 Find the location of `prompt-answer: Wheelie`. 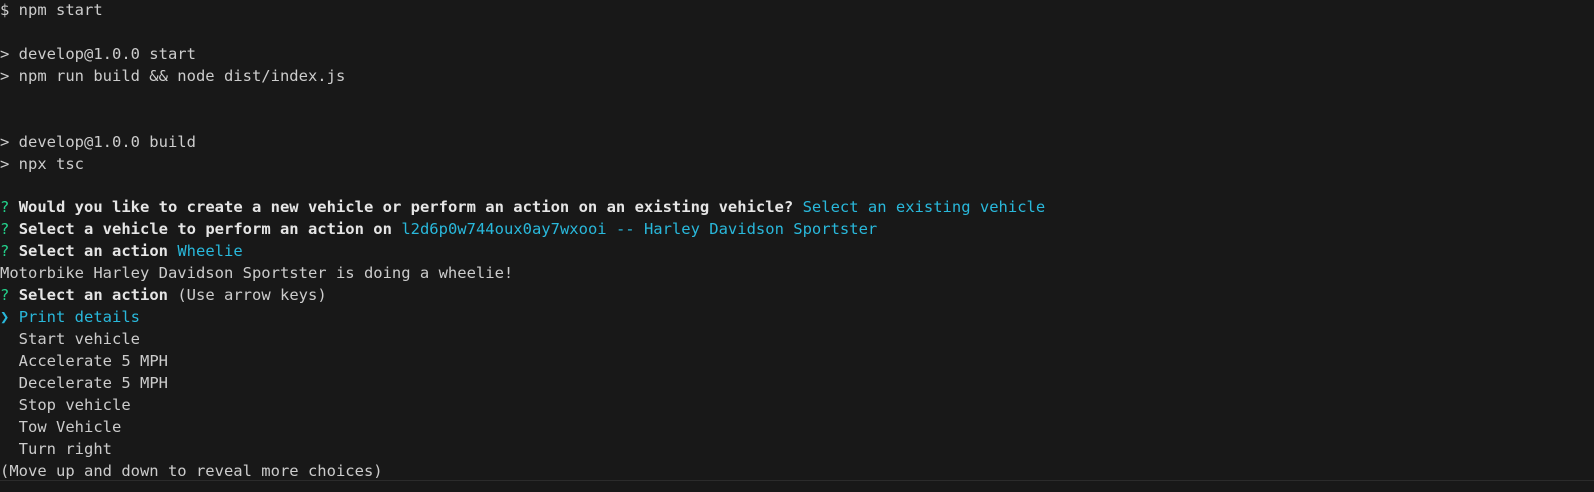

prompt-answer: Wheelie is located at coordinates (210, 251).